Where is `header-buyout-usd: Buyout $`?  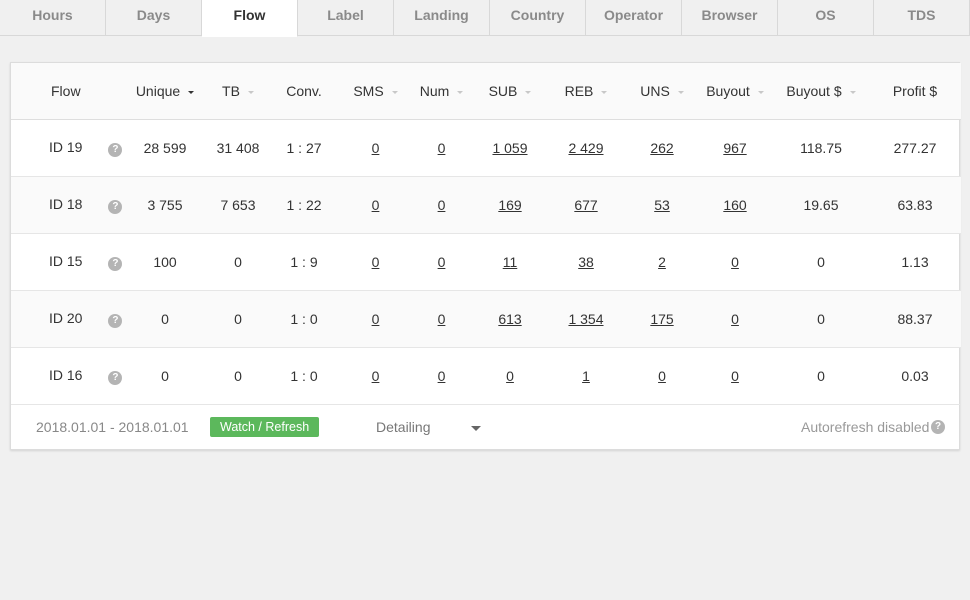
header-buyout-usd: Buyout $ is located at coordinates (821, 91).